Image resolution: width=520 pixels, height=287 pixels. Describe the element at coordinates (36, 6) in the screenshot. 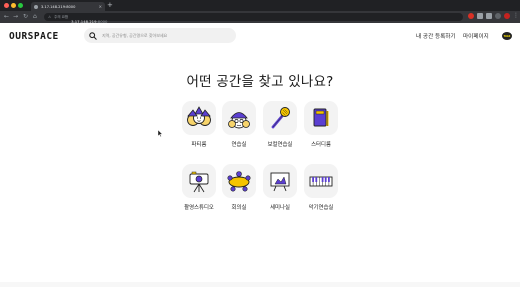

I see `globe-icon` at that location.